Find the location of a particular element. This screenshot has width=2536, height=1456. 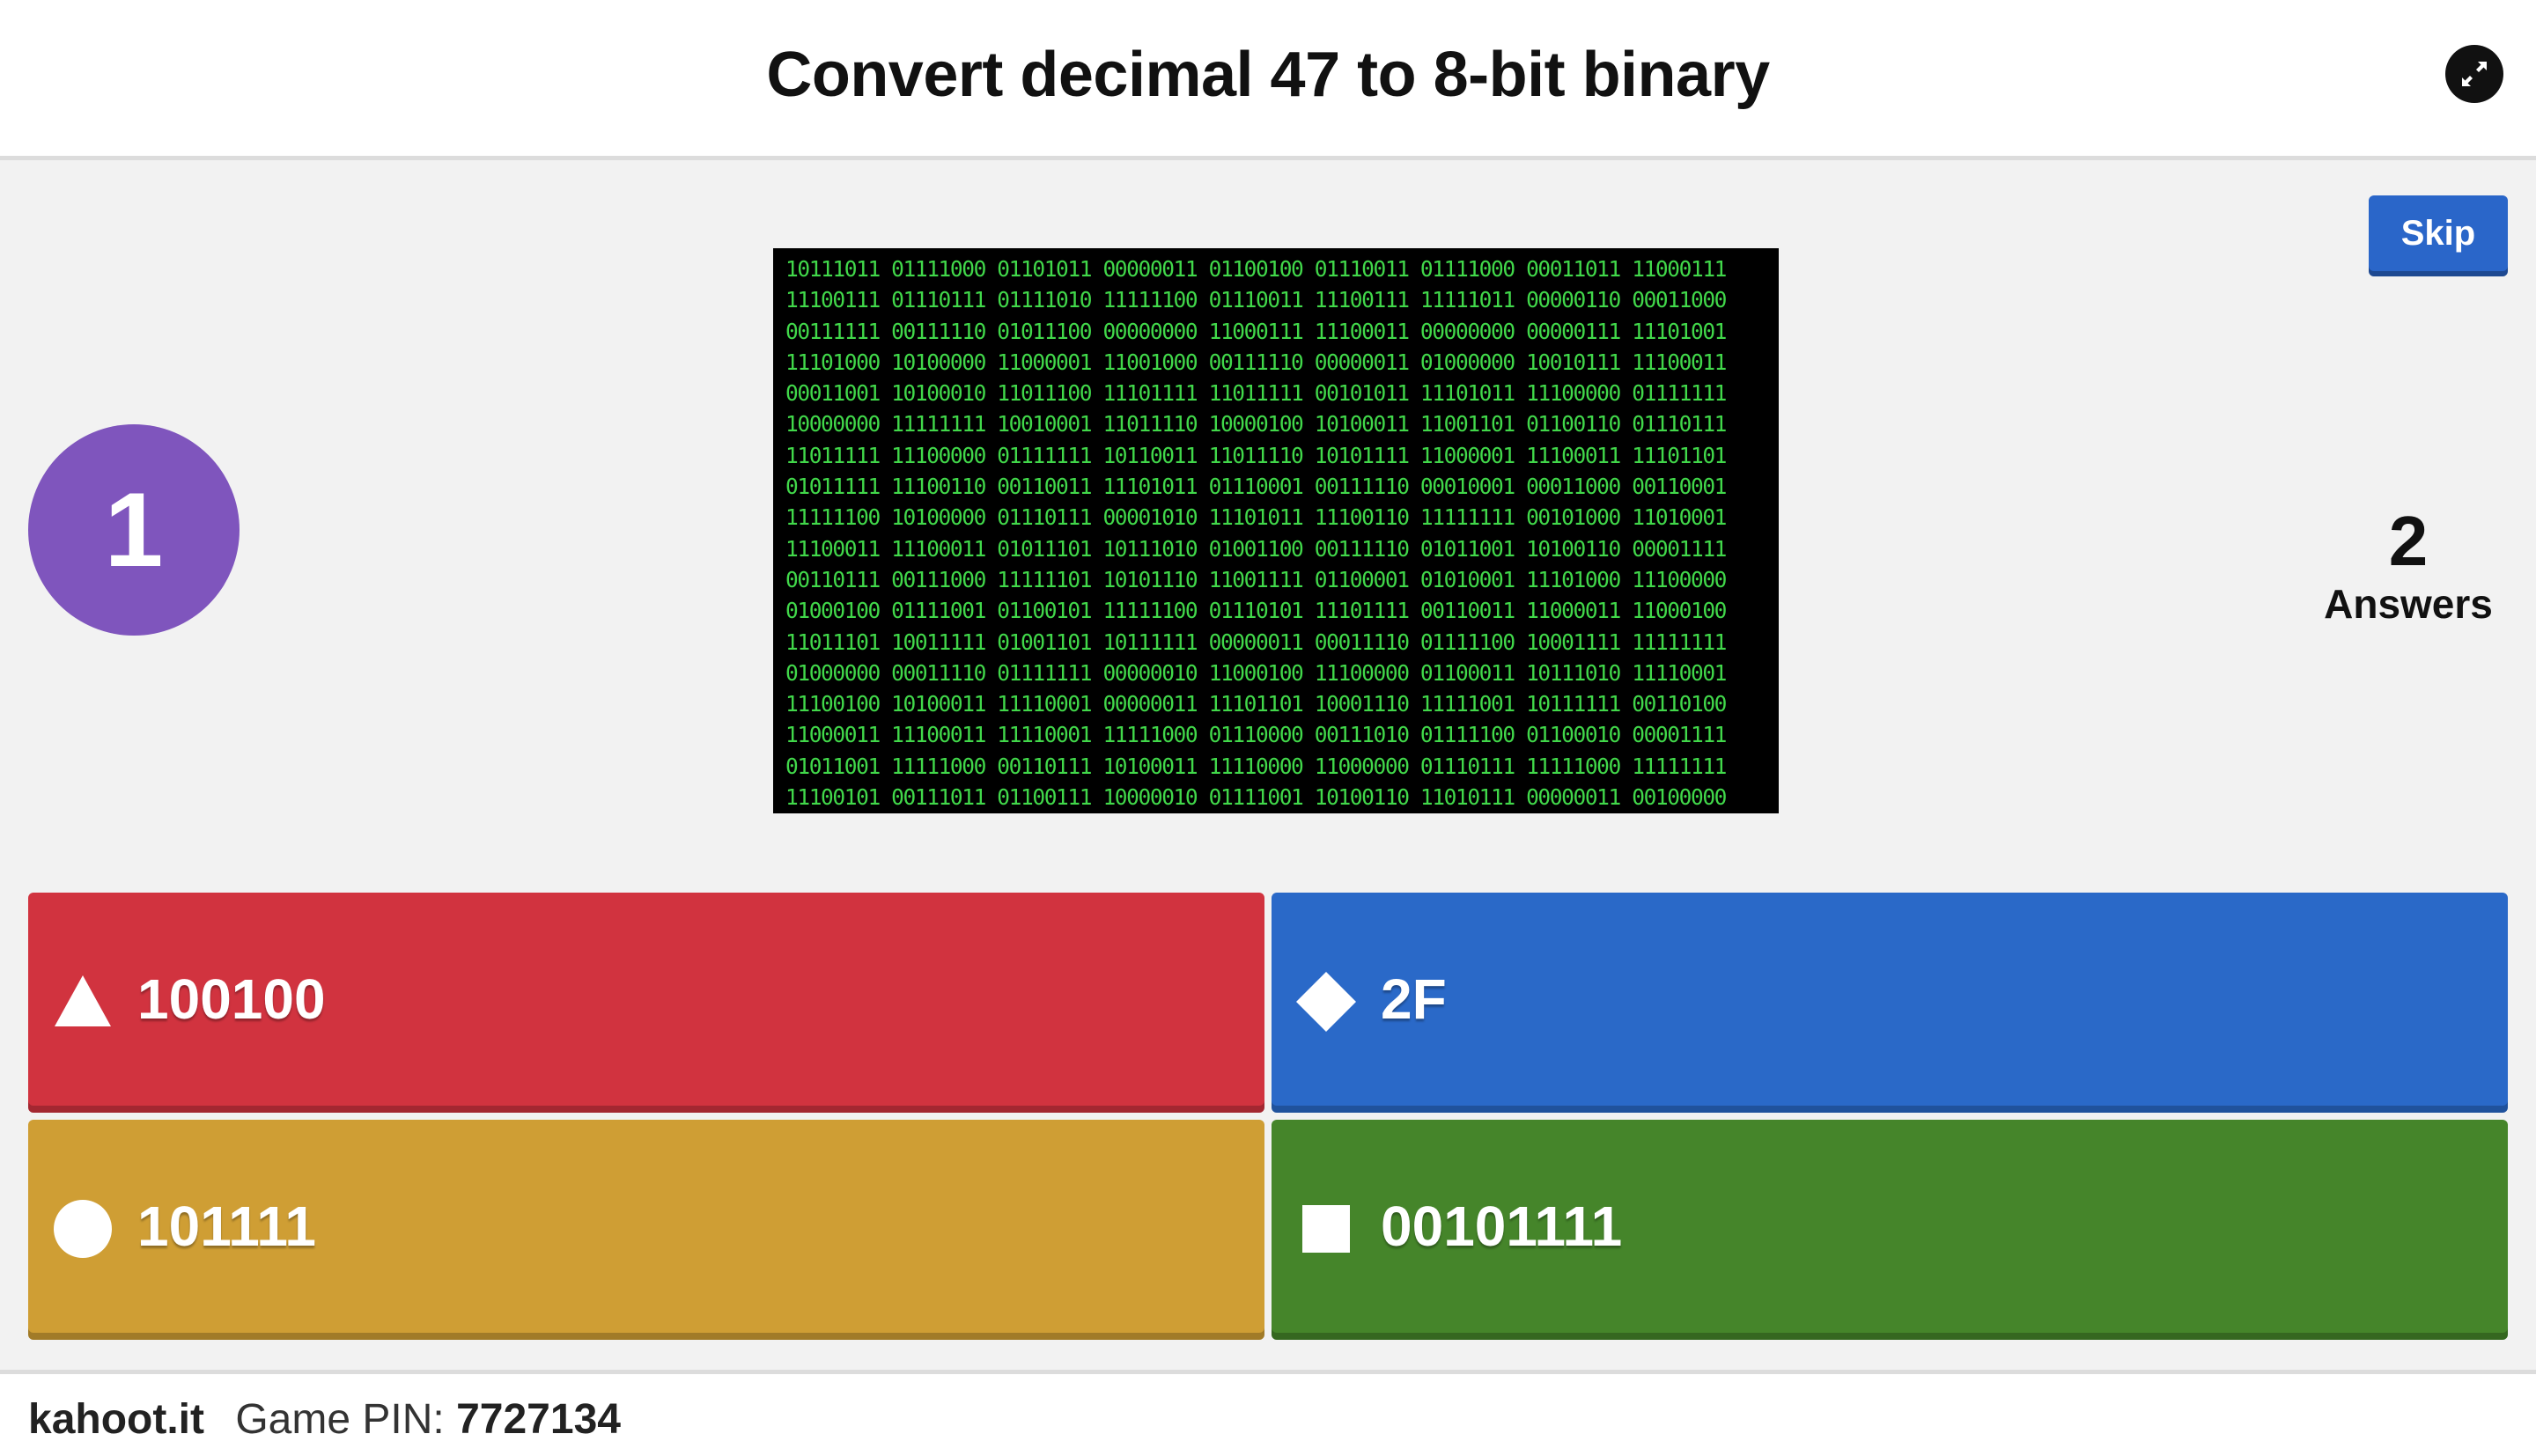

countdown-timer: 1 is located at coordinates (134, 530).